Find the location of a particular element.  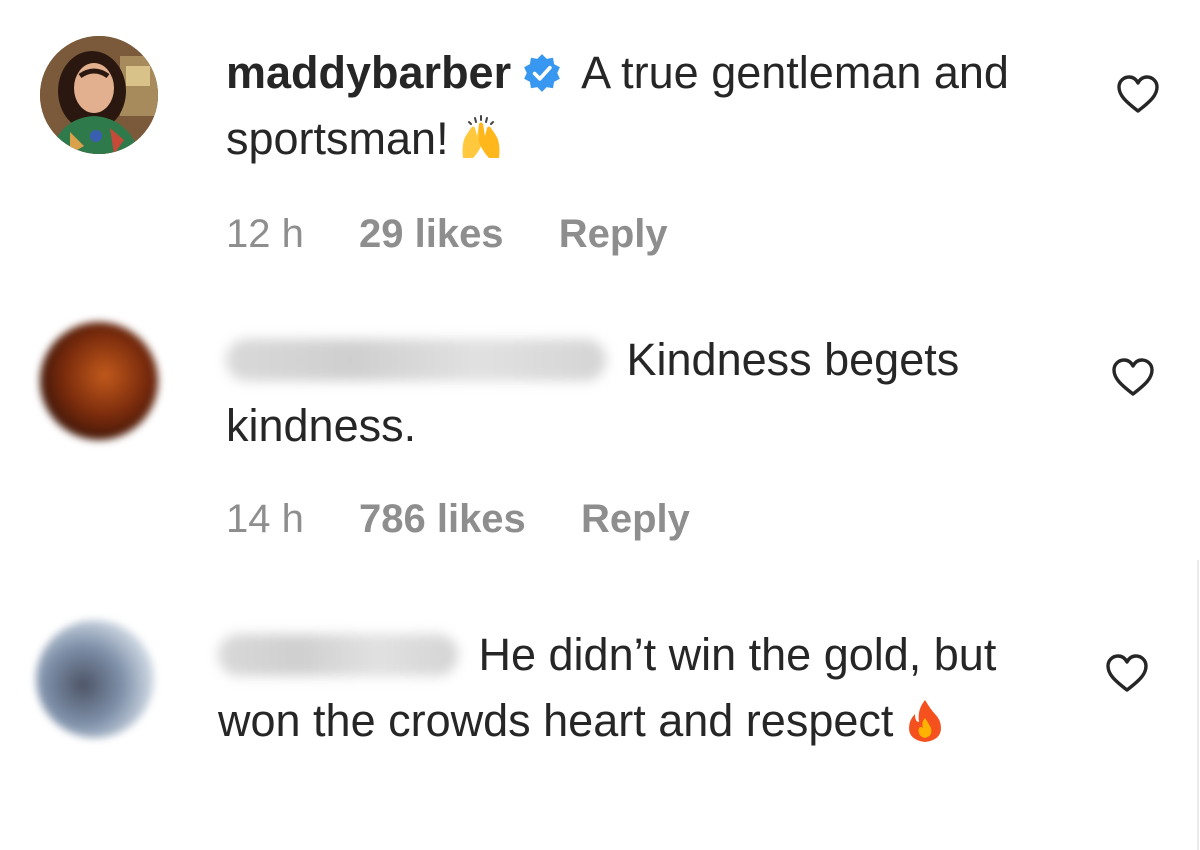

comment-likes: 29 likes is located at coordinates (431, 234).